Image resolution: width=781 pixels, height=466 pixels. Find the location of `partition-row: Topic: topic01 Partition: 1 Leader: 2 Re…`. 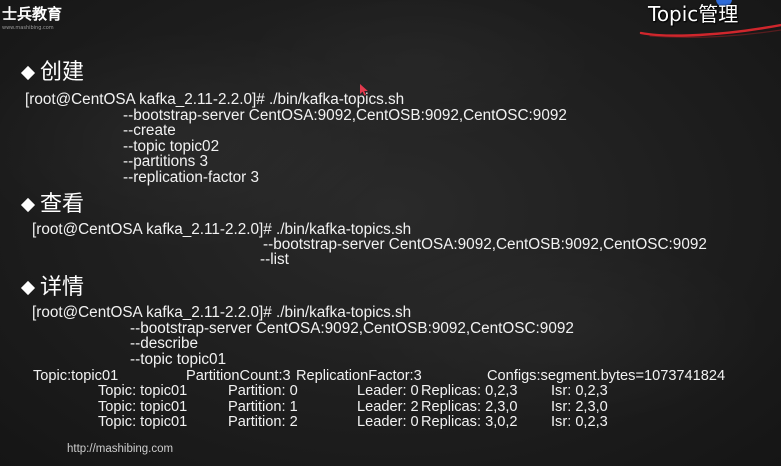

partition-row: Topic: topic01 Partition: 1 Leader: 2 Re… is located at coordinates (390, 407).